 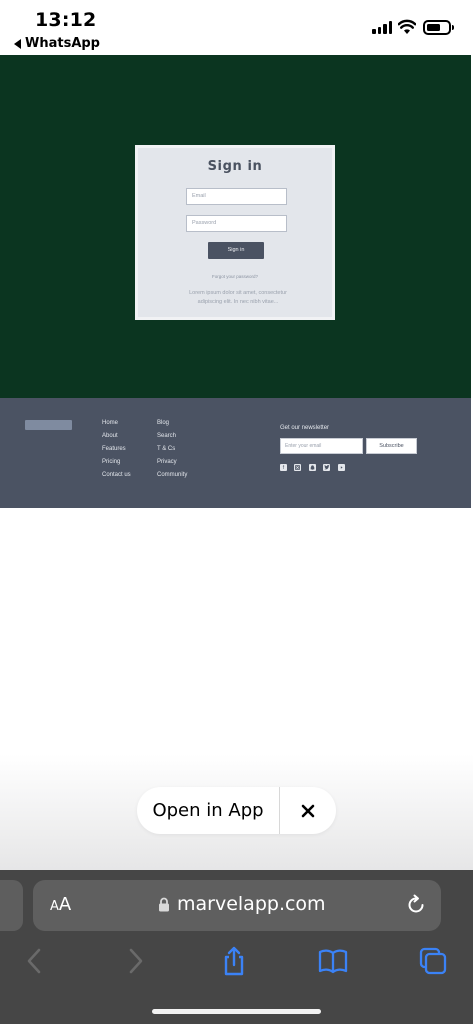 What do you see at coordinates (321, 446) in the screenshot?
I see `newsletter-email-input: Enter your email` at bounding box center [321, 446].